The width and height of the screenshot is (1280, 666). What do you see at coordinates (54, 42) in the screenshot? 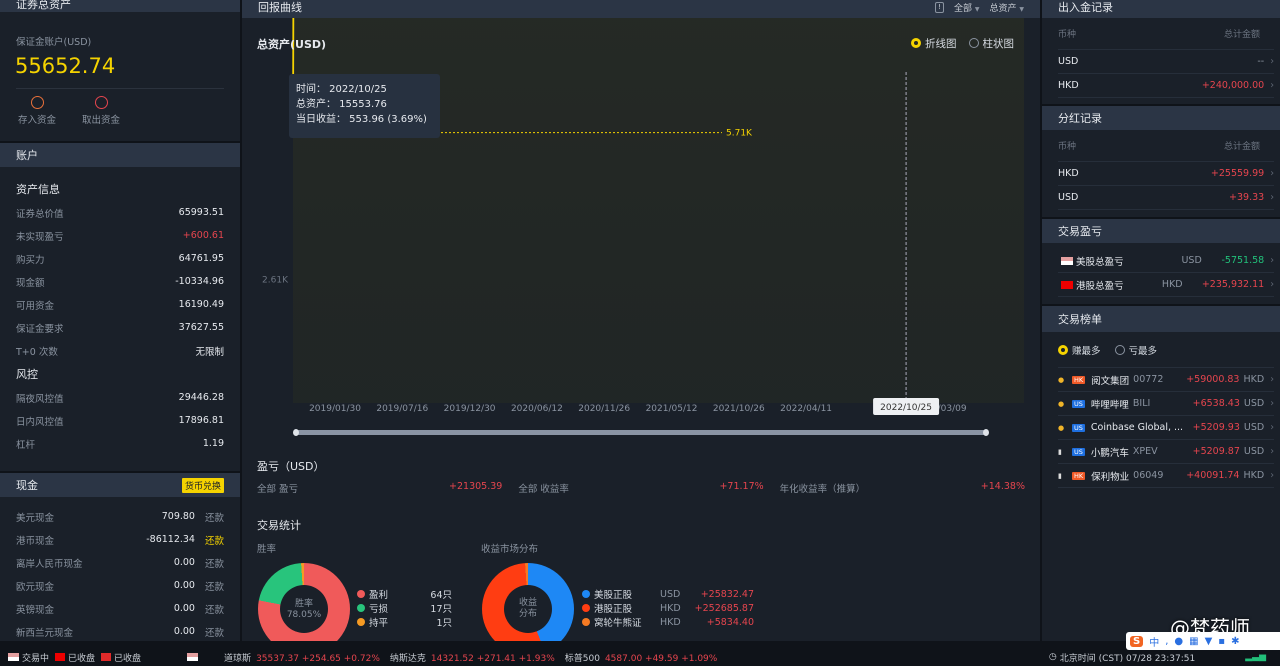
I see `margin-label: 保证金账户(USD)` at bounding box center [54, 42].